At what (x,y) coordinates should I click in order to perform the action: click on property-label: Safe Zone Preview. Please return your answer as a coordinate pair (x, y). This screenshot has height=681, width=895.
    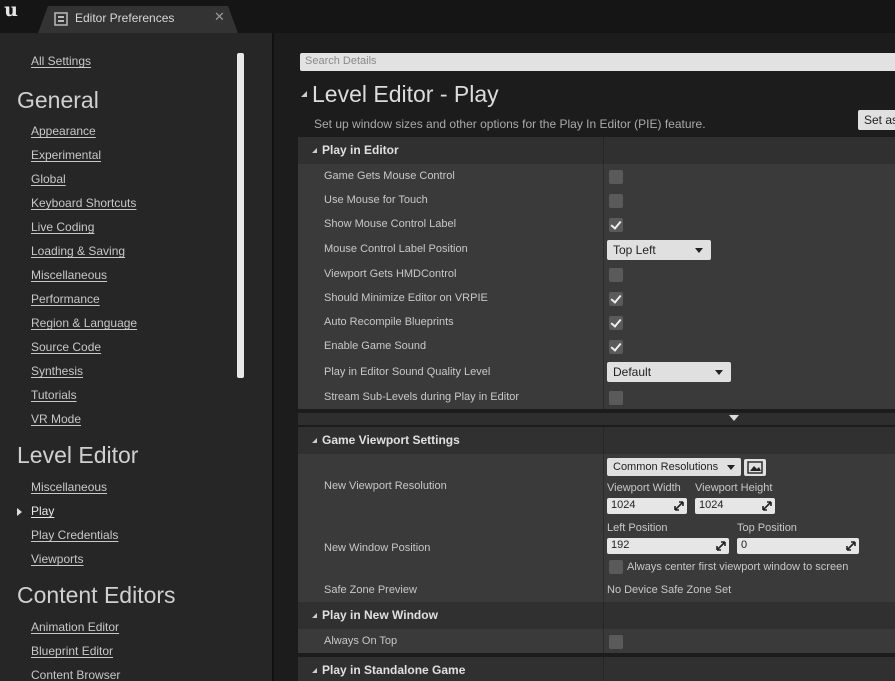
    Looking at the image, I should click on (370, 590).